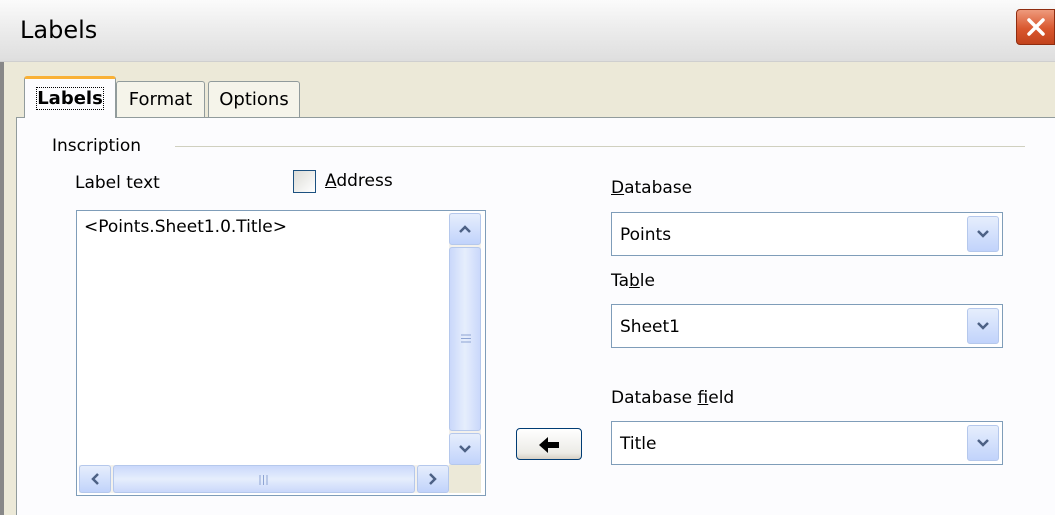  What do you see at coordinates (185, 227) in the screenshot?
I see `label-text-value: <Points.Sheet1.0.Title>` at bounding box center [185, 227].